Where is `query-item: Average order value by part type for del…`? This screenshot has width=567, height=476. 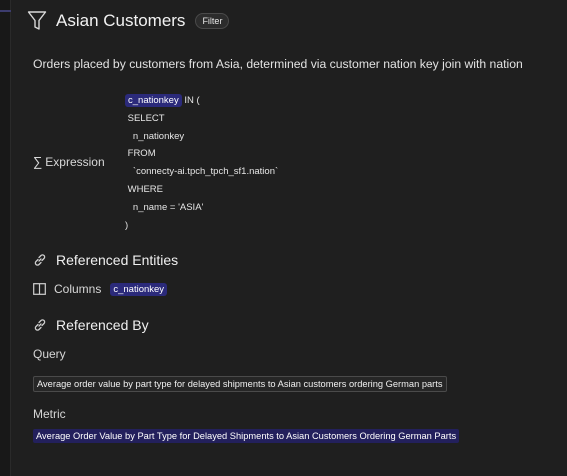 query-item: Average order value by part type for del… is located at coordinates (240, 384).